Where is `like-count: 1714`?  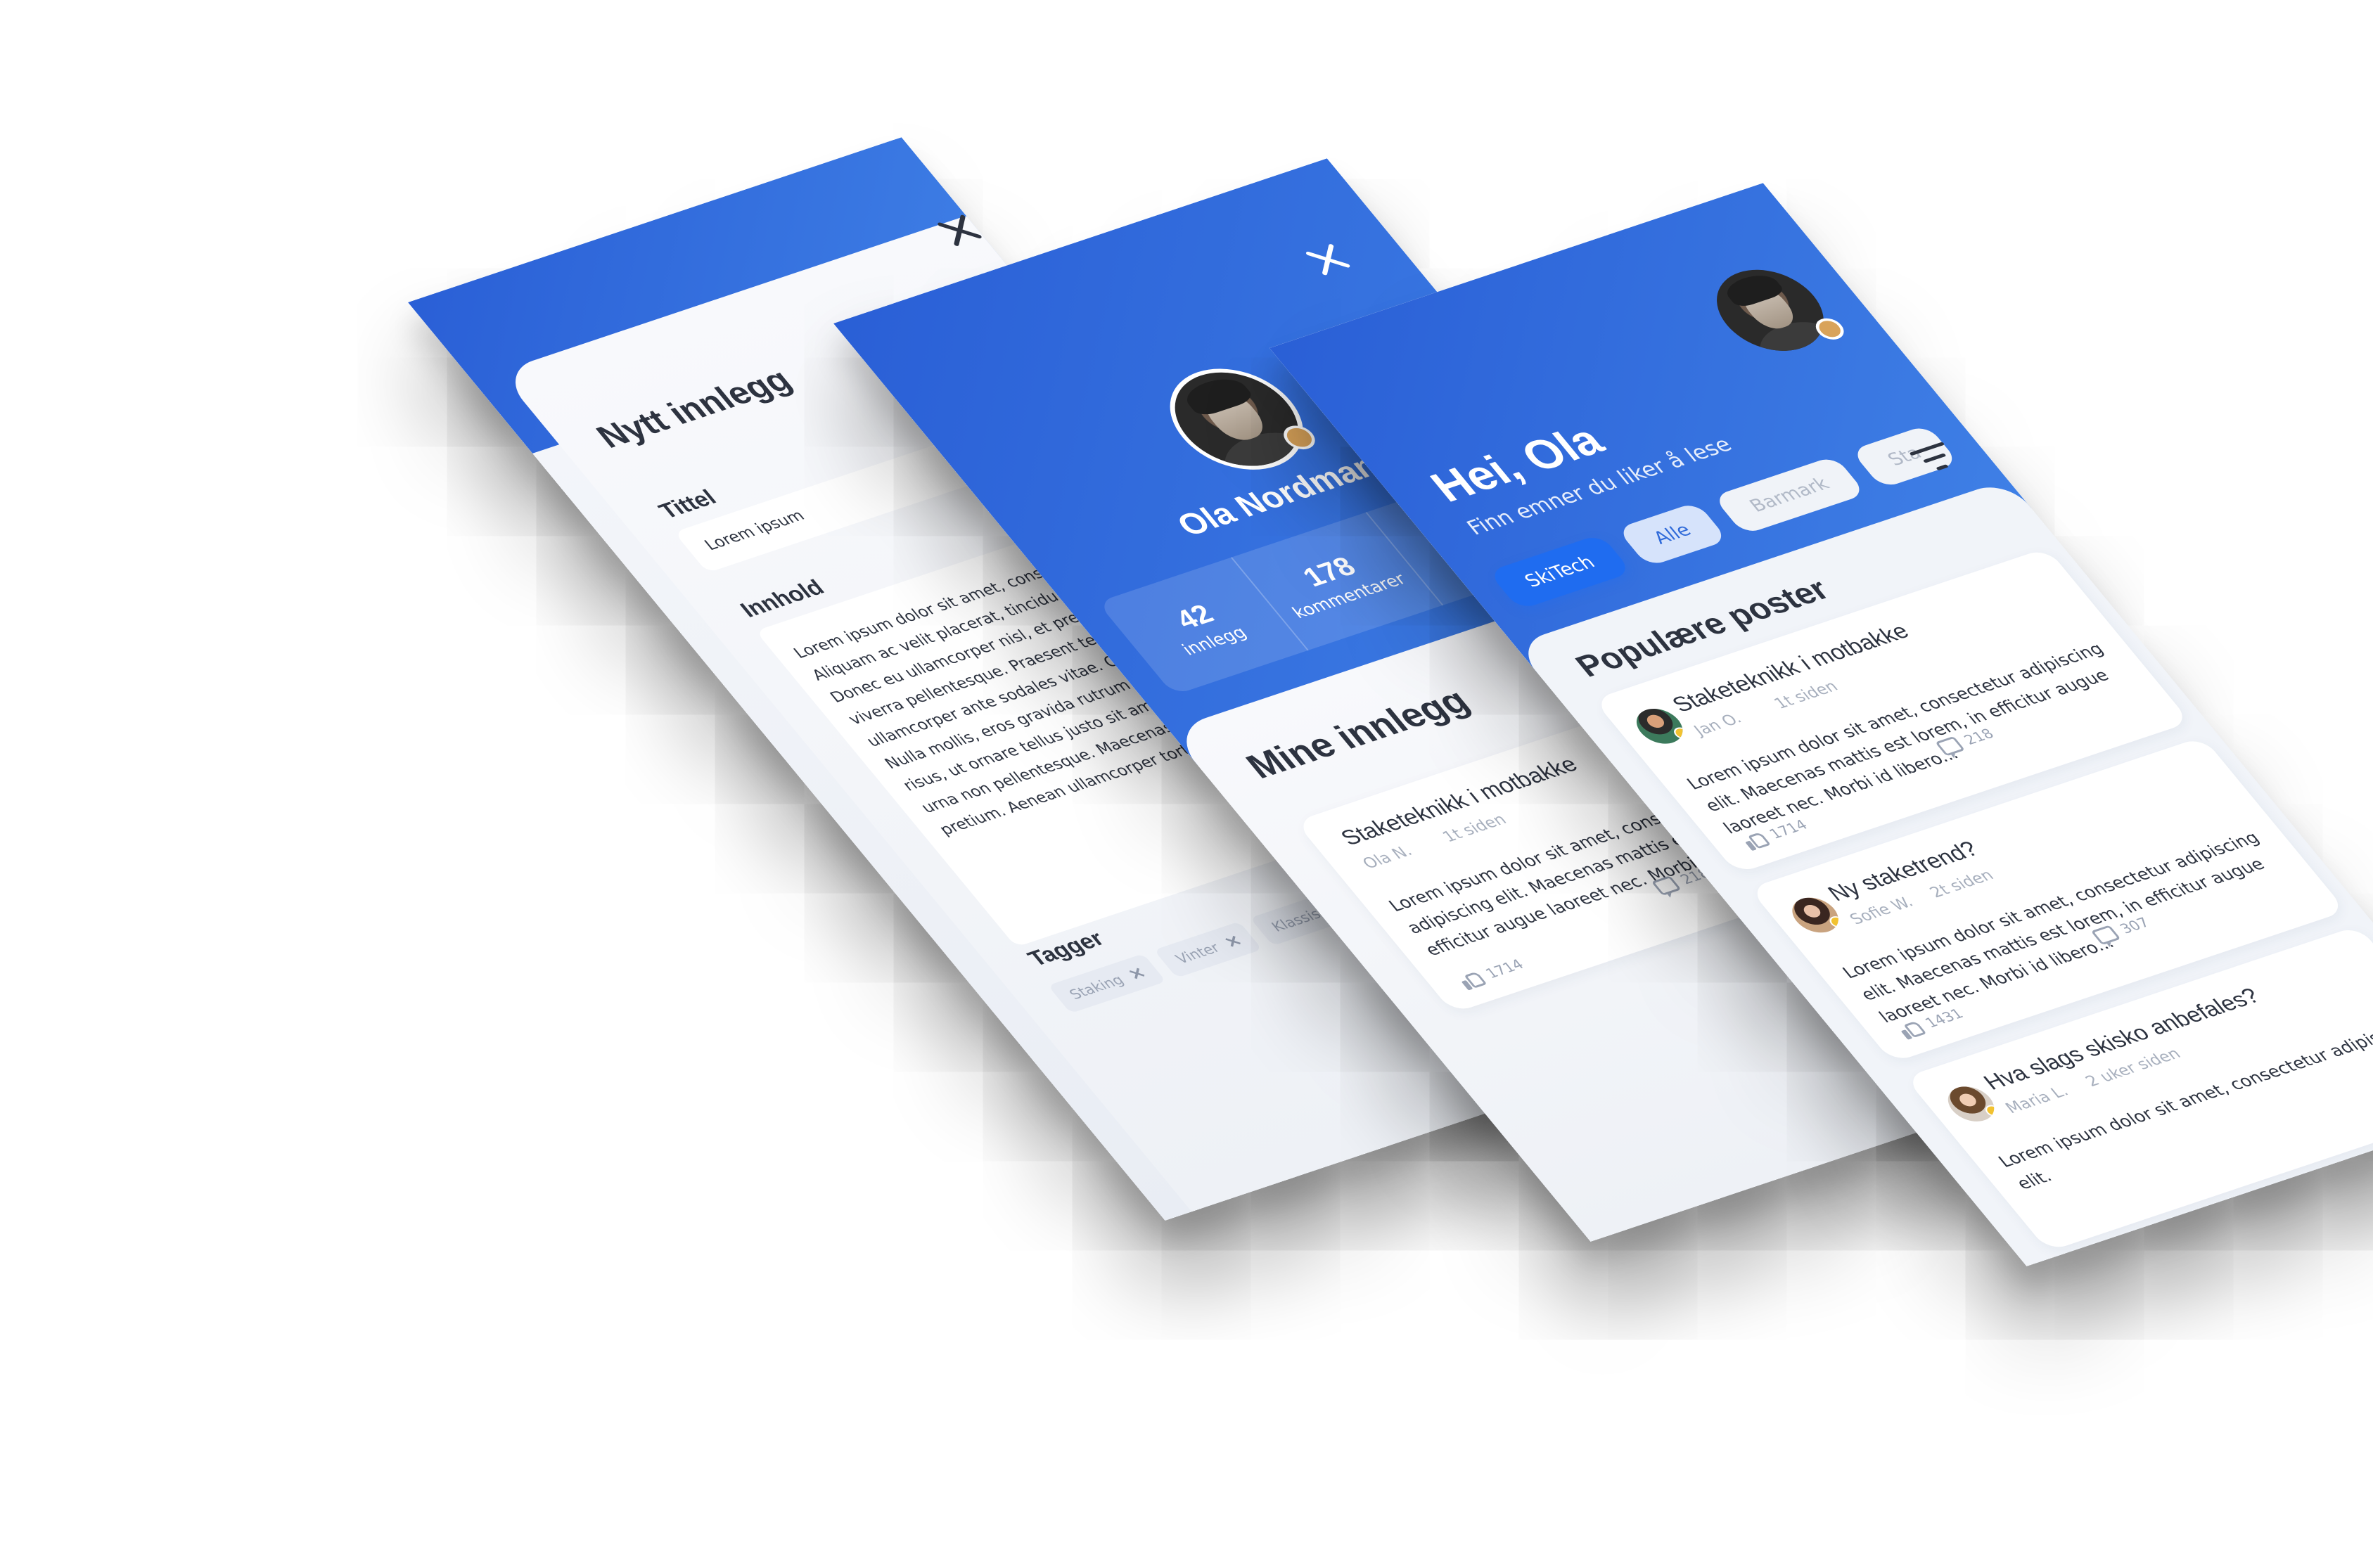
like-count: 1714 is located at coordinates (1492, 973).